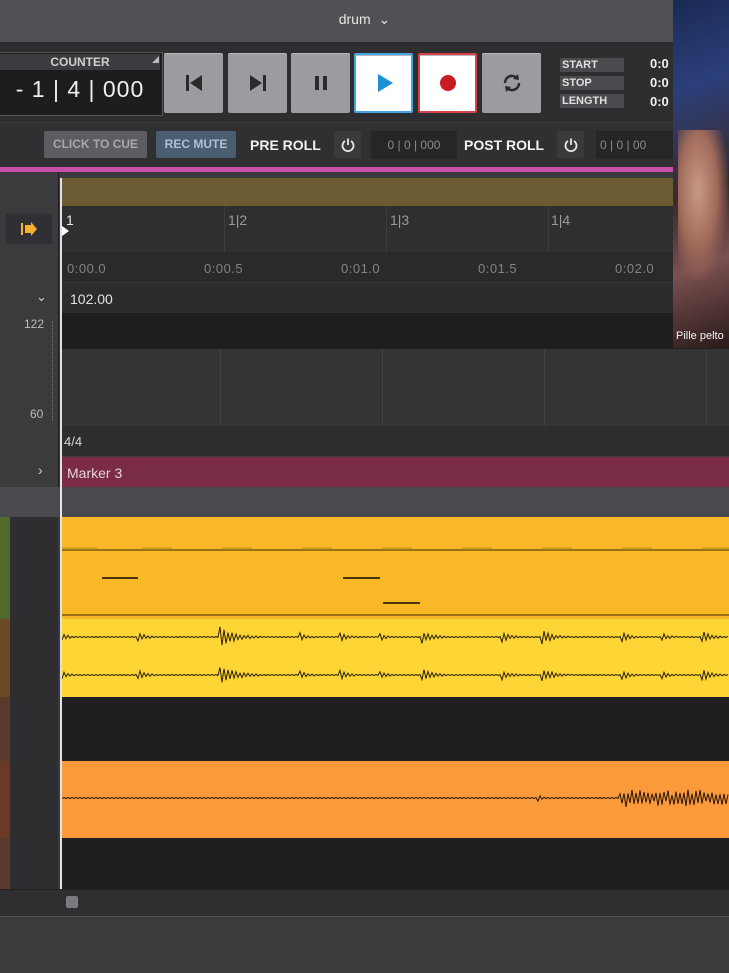 The image size is (729, 973). I want to click on seconds-label: 0:00.5, so click(223, 268).